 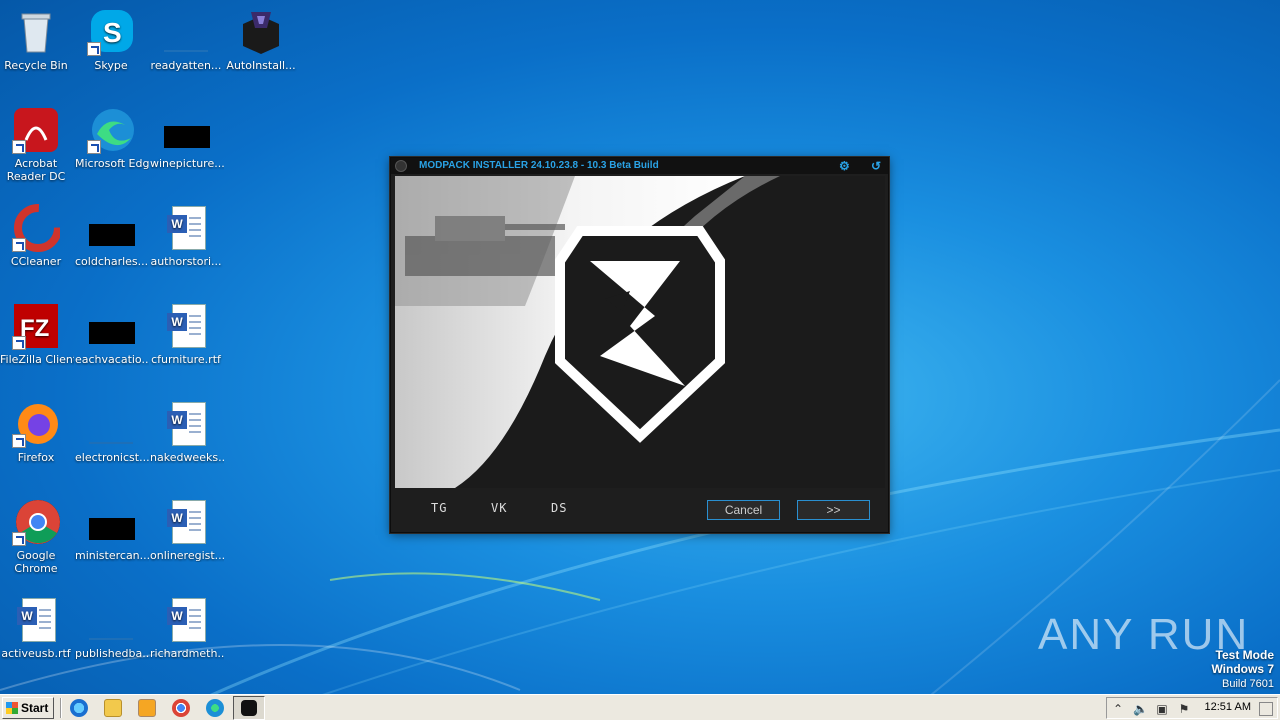 I want to click on desktop-icon-label: activeusb.rtf, so click(x=36, y=653).